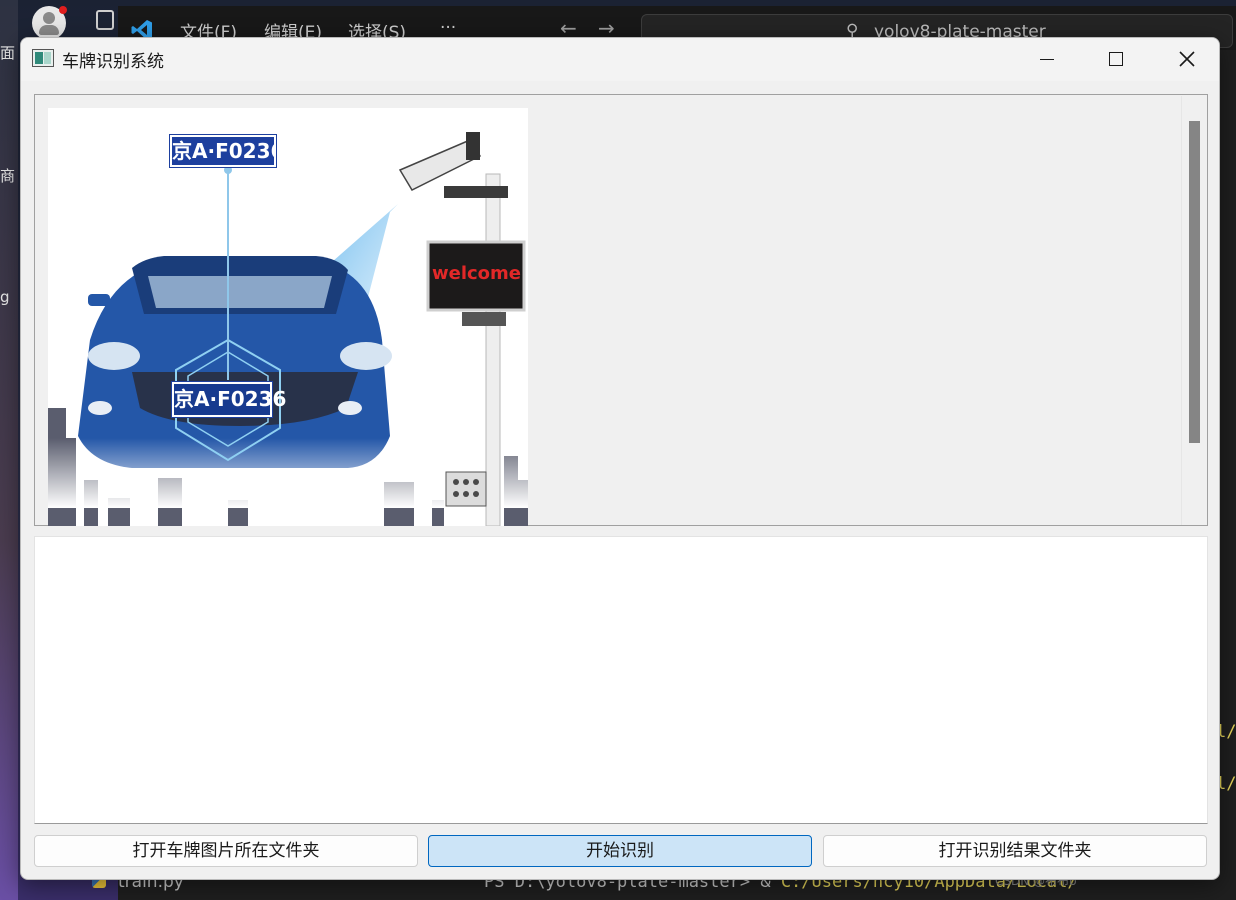 The width and height of the screenshot is (1236, 900). I want to click on desktop-text-fragment: g, so click(5, 297).